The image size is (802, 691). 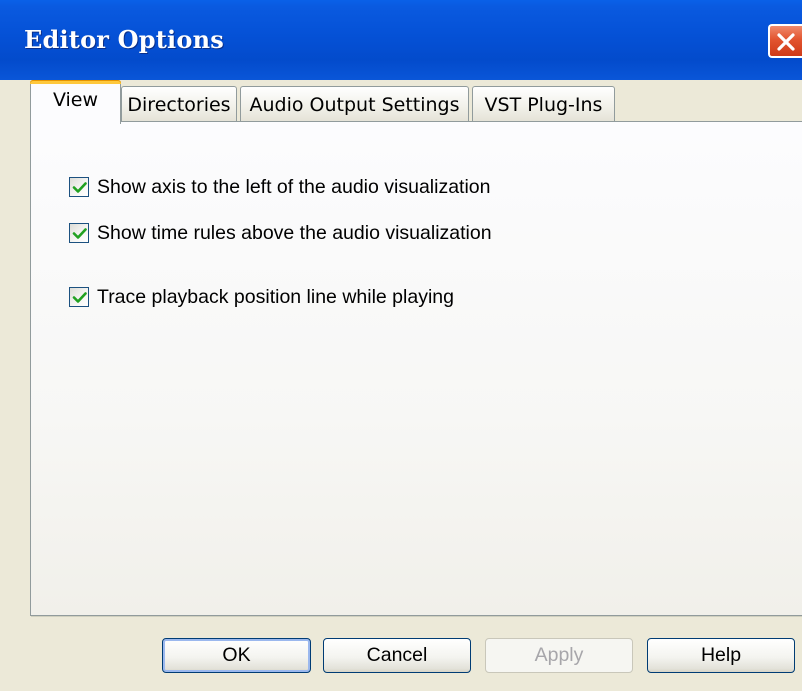 What do you see at coordinates (236, 655) in the screenshot?
I see `ok-button: OK` at bounding box center [236, 655].